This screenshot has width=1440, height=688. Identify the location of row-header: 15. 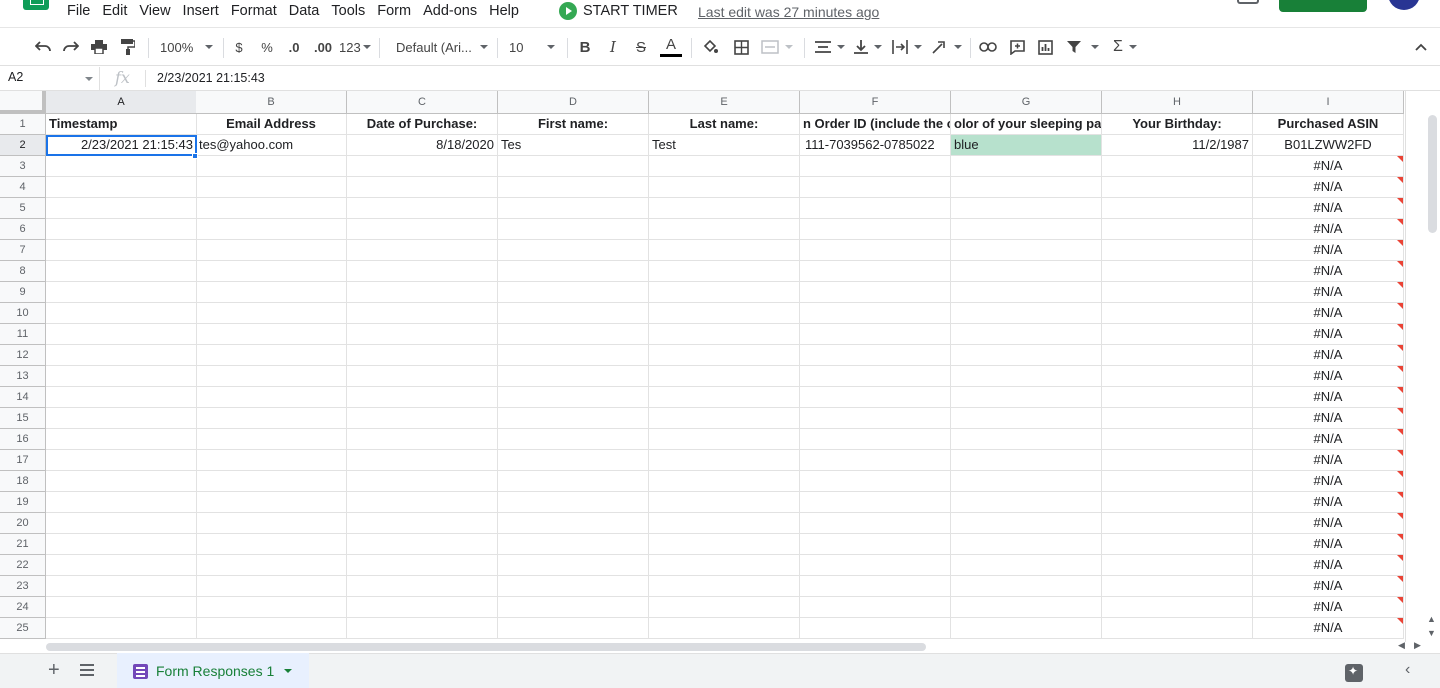
(23, 418).